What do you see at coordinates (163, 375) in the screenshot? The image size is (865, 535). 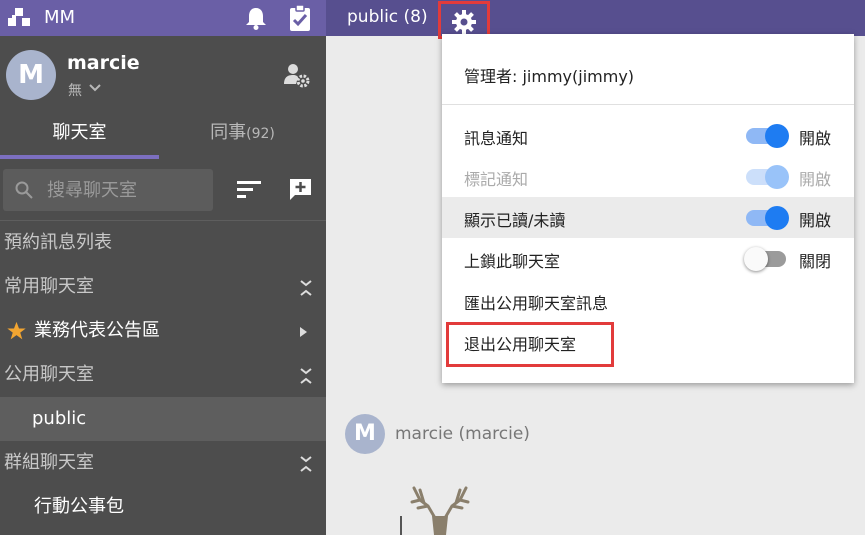 I see `section-header-public: 公用聊天室` at bounding box center [163, 375].